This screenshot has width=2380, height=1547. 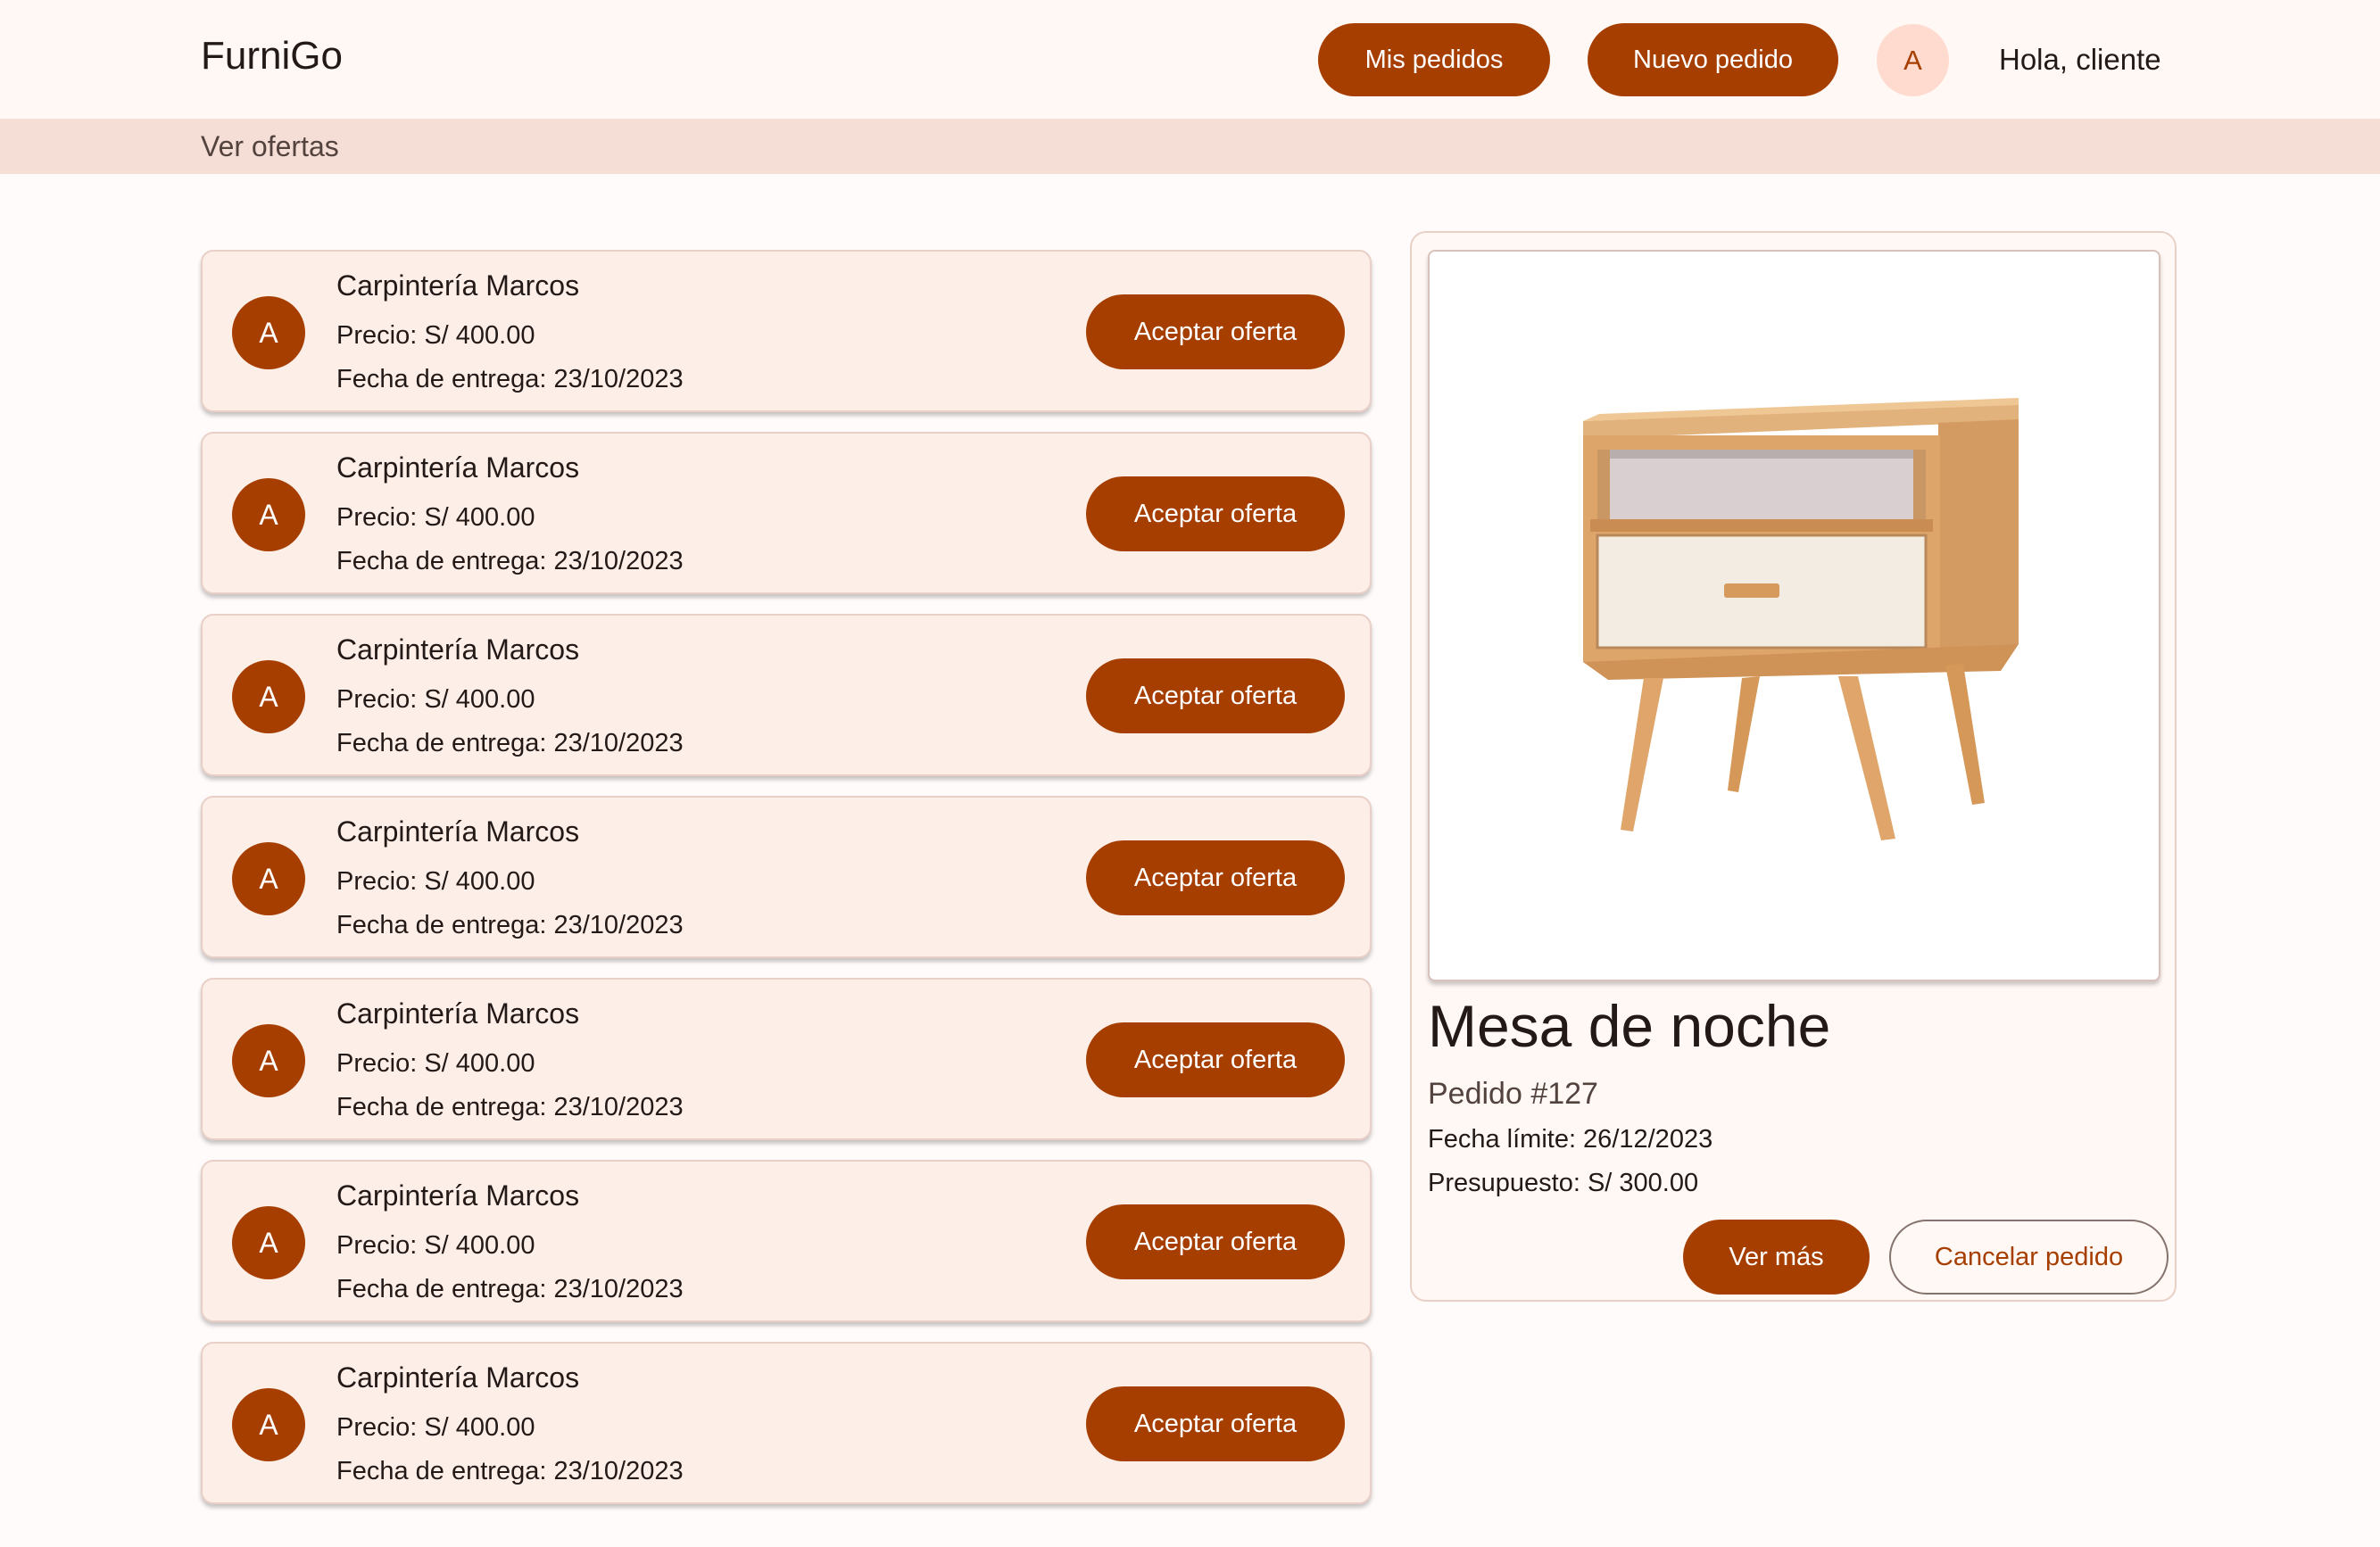 I want to click on page-title: Ver ofertas, so click(x=270, y=146).